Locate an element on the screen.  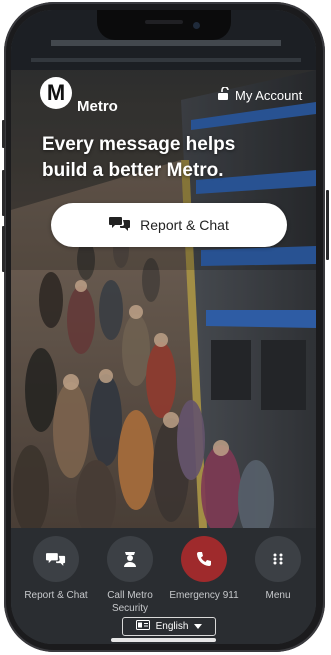
report-chat-tab-button is located at coordinates (56, 559).